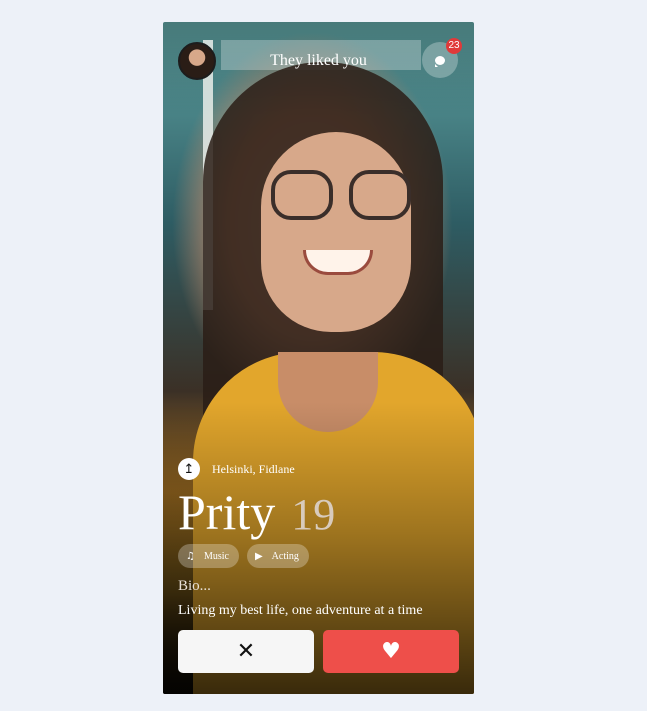  What do you see at coordinates (189, 469) in the screenshot?
I see `navigation-arrow-icon: ↥` at bounding box center [189, 469].